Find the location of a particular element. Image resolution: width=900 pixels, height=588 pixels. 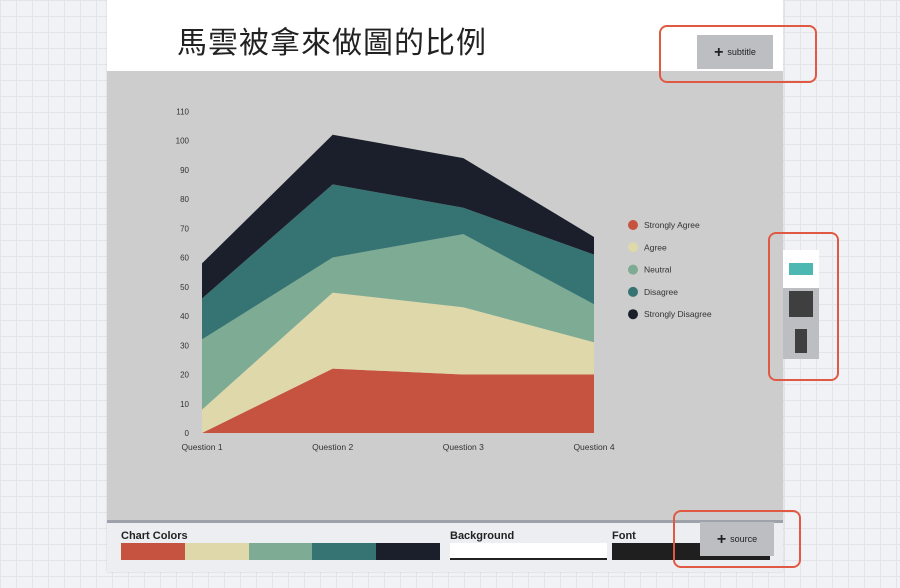

x-tick-label: Question 3 is located at coordinates (463, 447).